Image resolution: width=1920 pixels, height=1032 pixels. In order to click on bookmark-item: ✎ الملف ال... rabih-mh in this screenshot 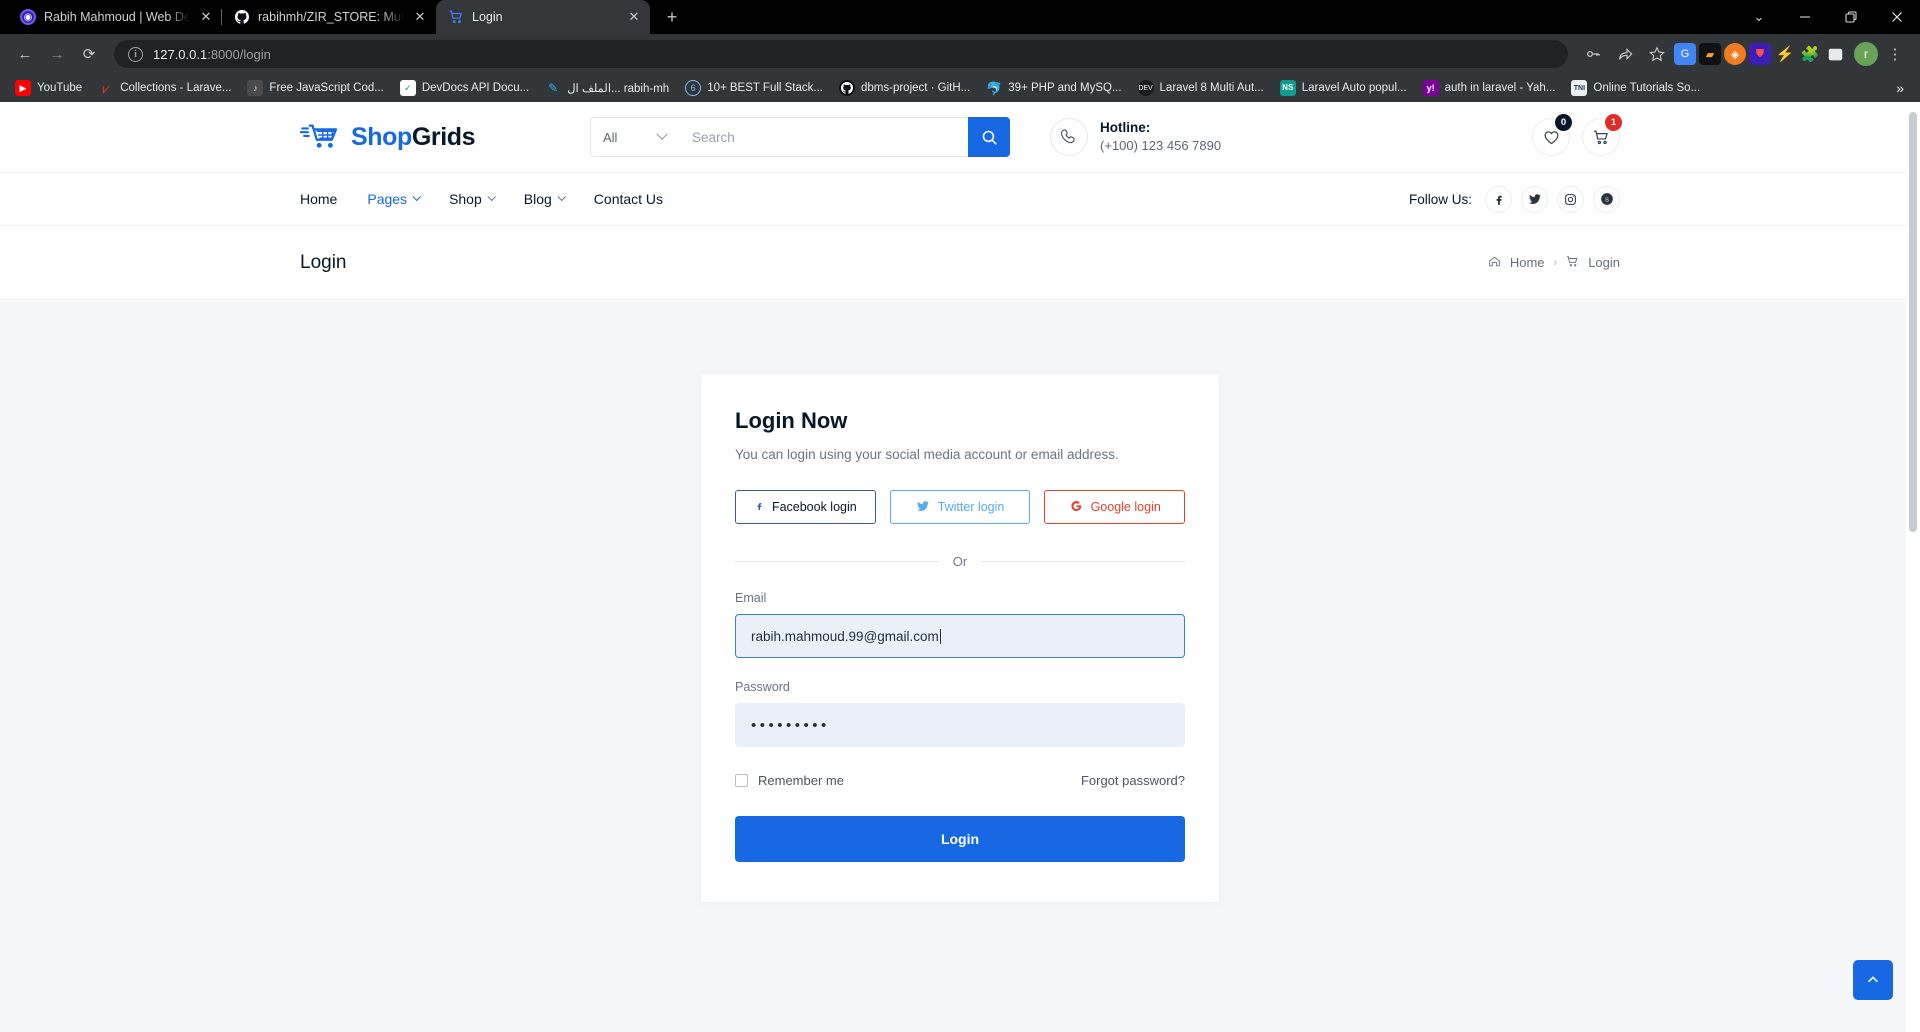, I will do `click(607, 88)`.